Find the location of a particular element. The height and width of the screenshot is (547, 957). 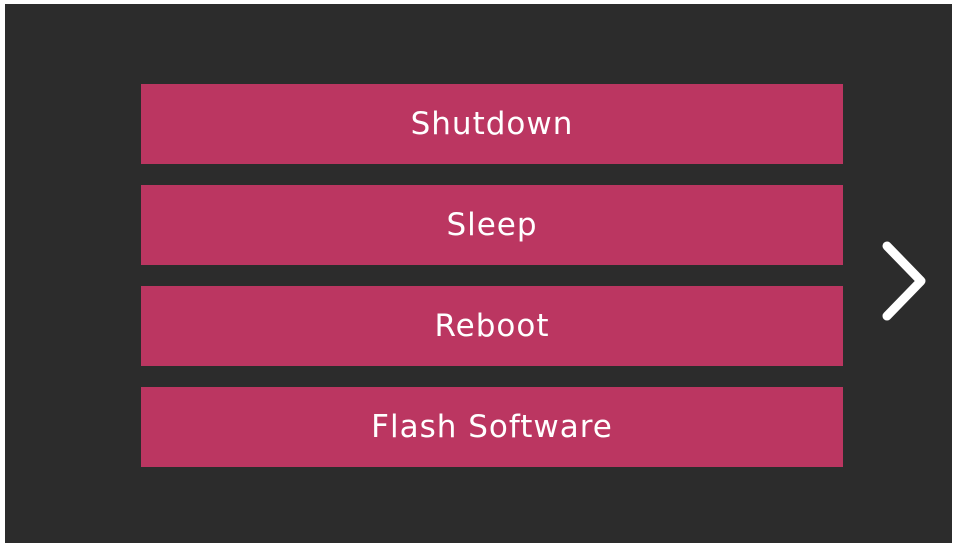

flash-software-button: Flash Software is located at coordinates (492, 427).